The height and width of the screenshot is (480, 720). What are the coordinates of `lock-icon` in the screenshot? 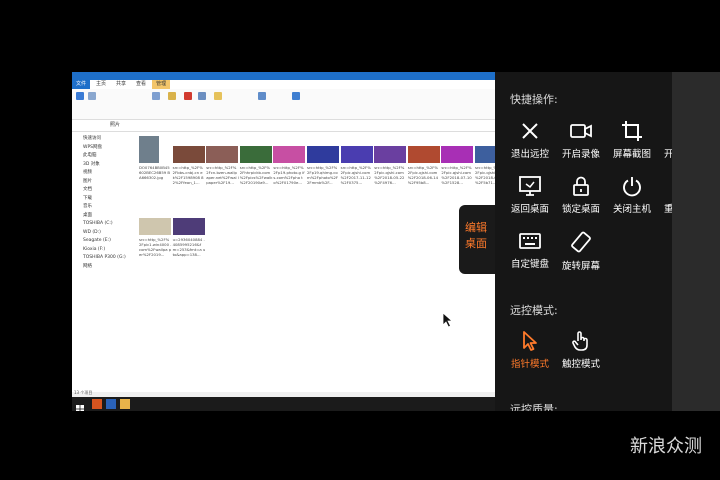 It's located at (581, 186).